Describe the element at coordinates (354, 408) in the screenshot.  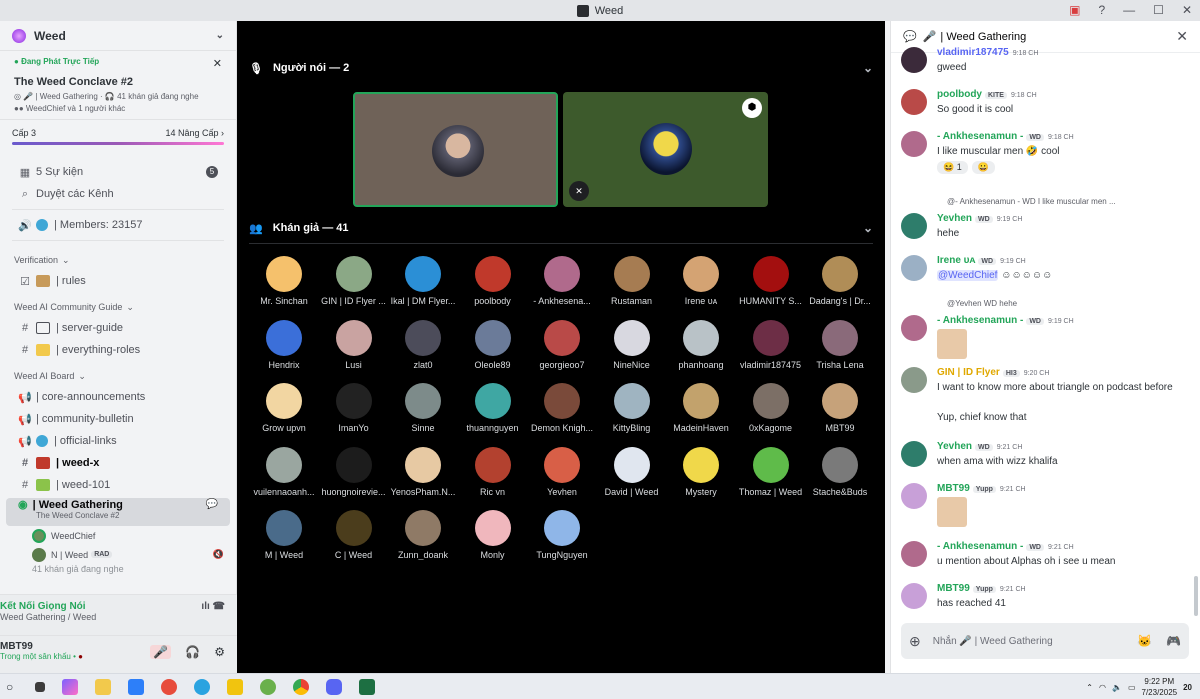
I see `audience-member: ImanYo` at that location.